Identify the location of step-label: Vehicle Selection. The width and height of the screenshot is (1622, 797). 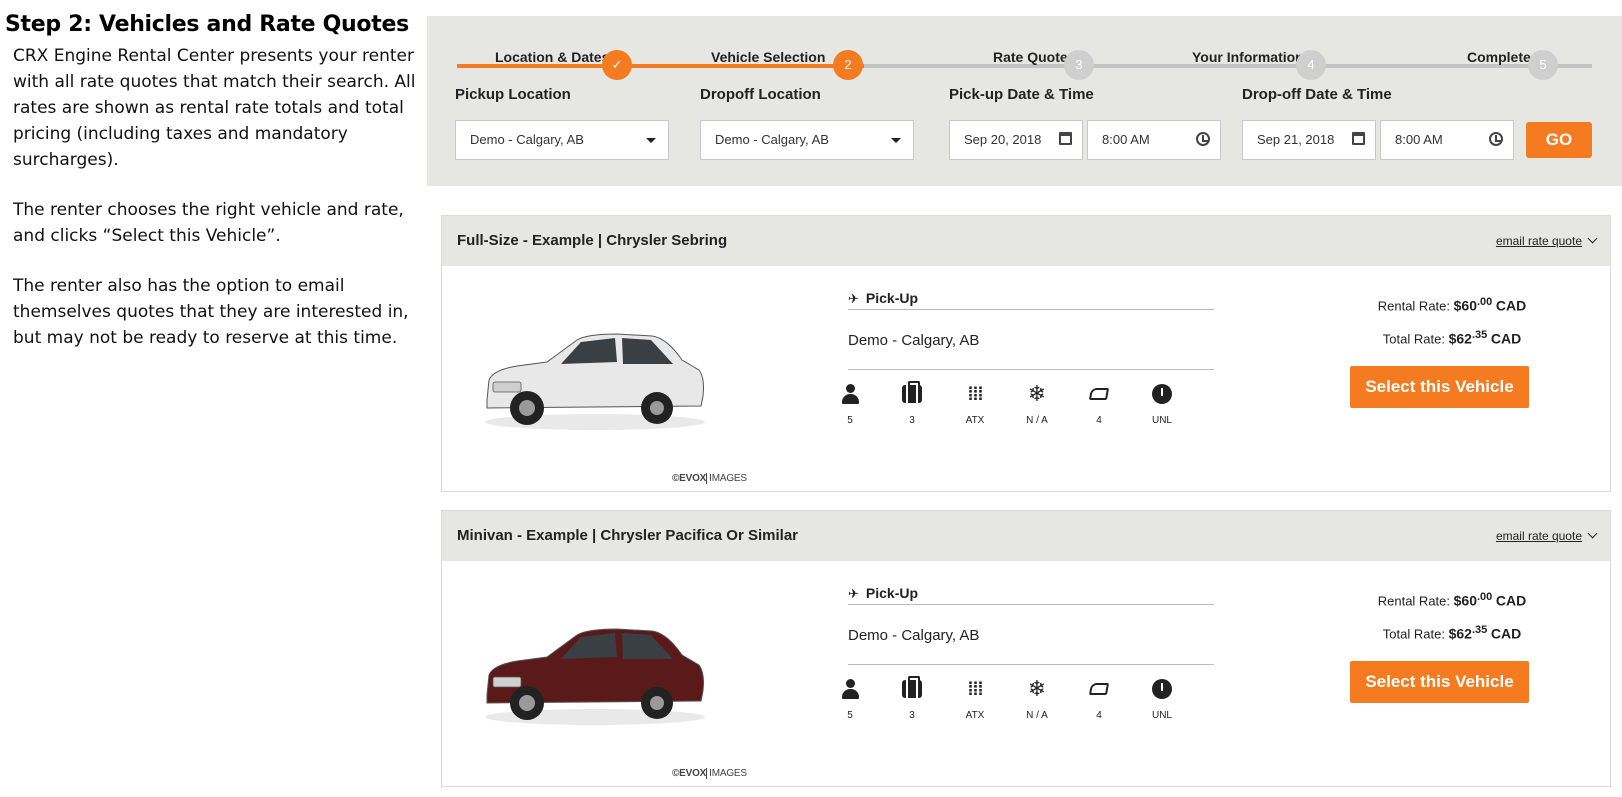
(768, 57).